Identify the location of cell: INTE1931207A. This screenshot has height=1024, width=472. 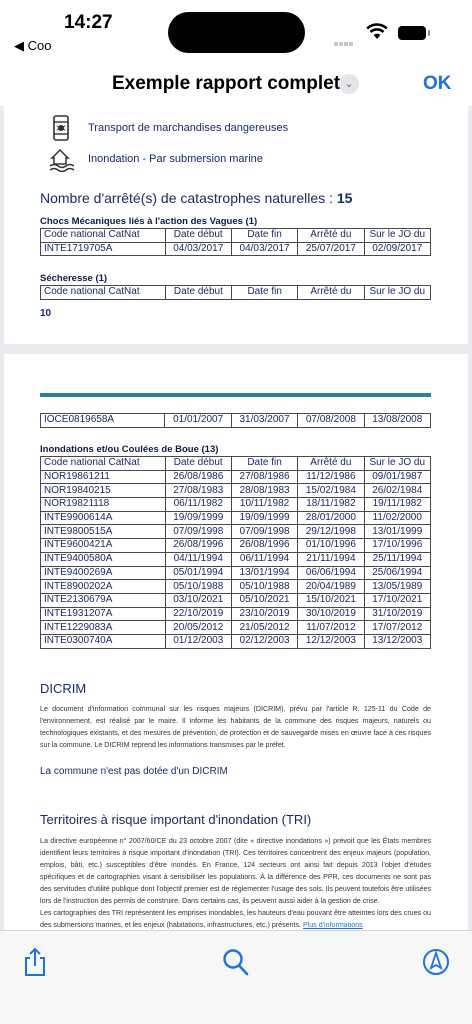
(103, 614).